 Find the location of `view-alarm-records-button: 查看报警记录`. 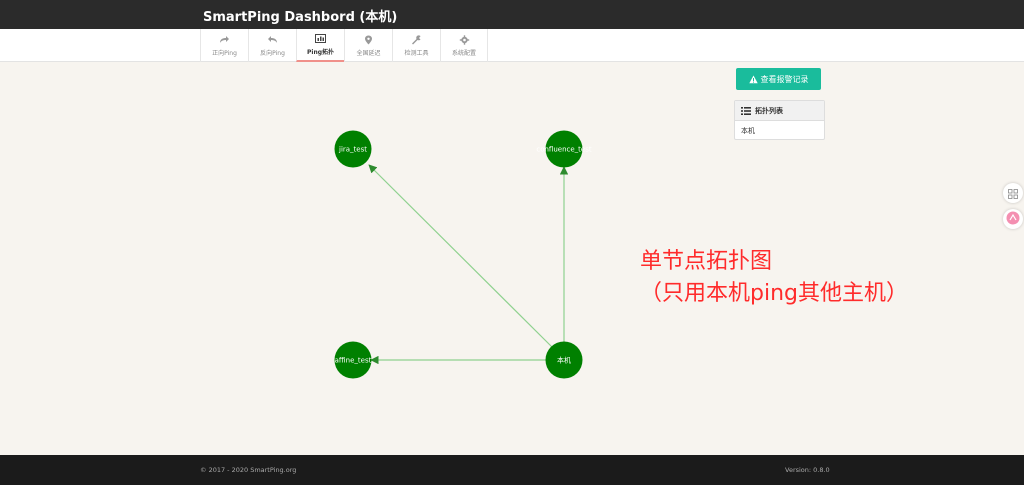

view-alarm-records-button: 查看报警记录 is located at coordinates (778, 79).